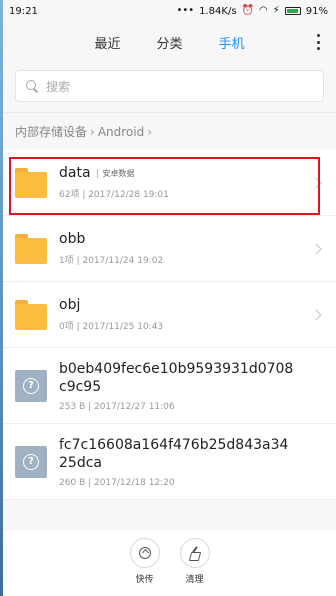 The image size is (336, 596). I want to click on send-icon, so click(144, 553).